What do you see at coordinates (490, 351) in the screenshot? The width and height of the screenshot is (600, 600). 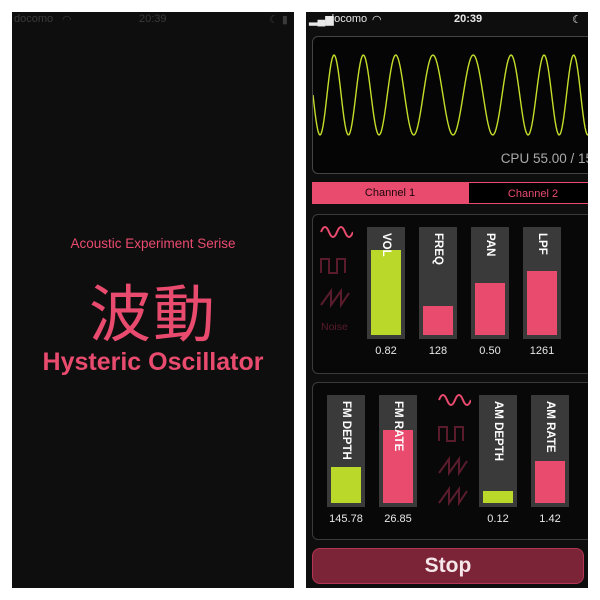 I see `slider-value: 0.50` at bounding box center [490, 351].